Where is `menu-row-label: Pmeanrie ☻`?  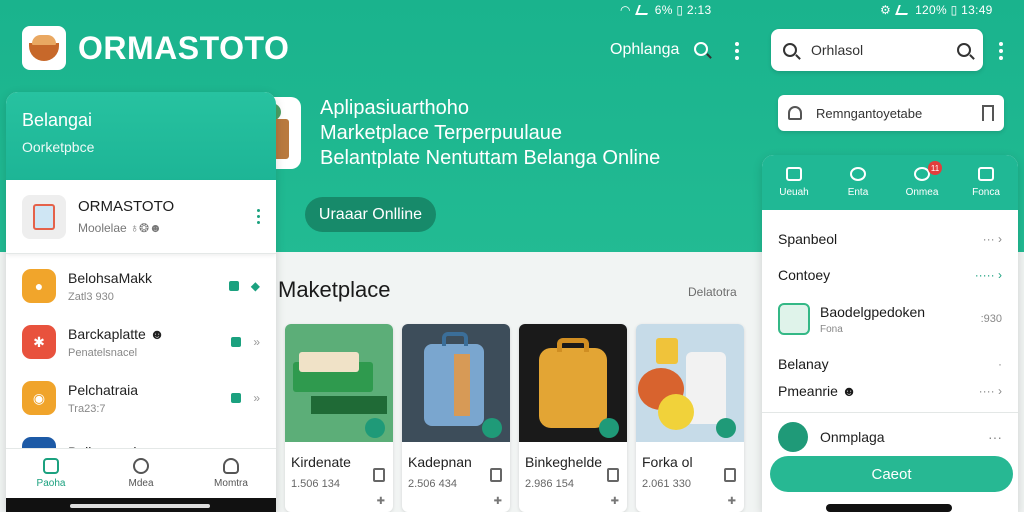
menu-row-label: Pmeanrie ☻ is located at coordinates (817, 391).